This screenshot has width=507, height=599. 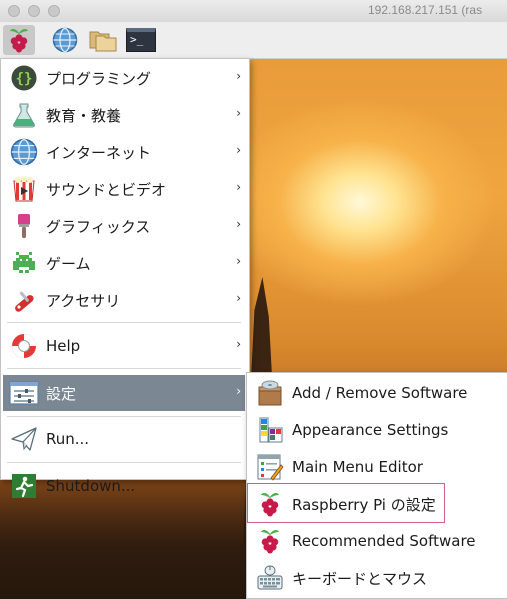 I want to click on accessories-icon, so click(x=24, y=300).